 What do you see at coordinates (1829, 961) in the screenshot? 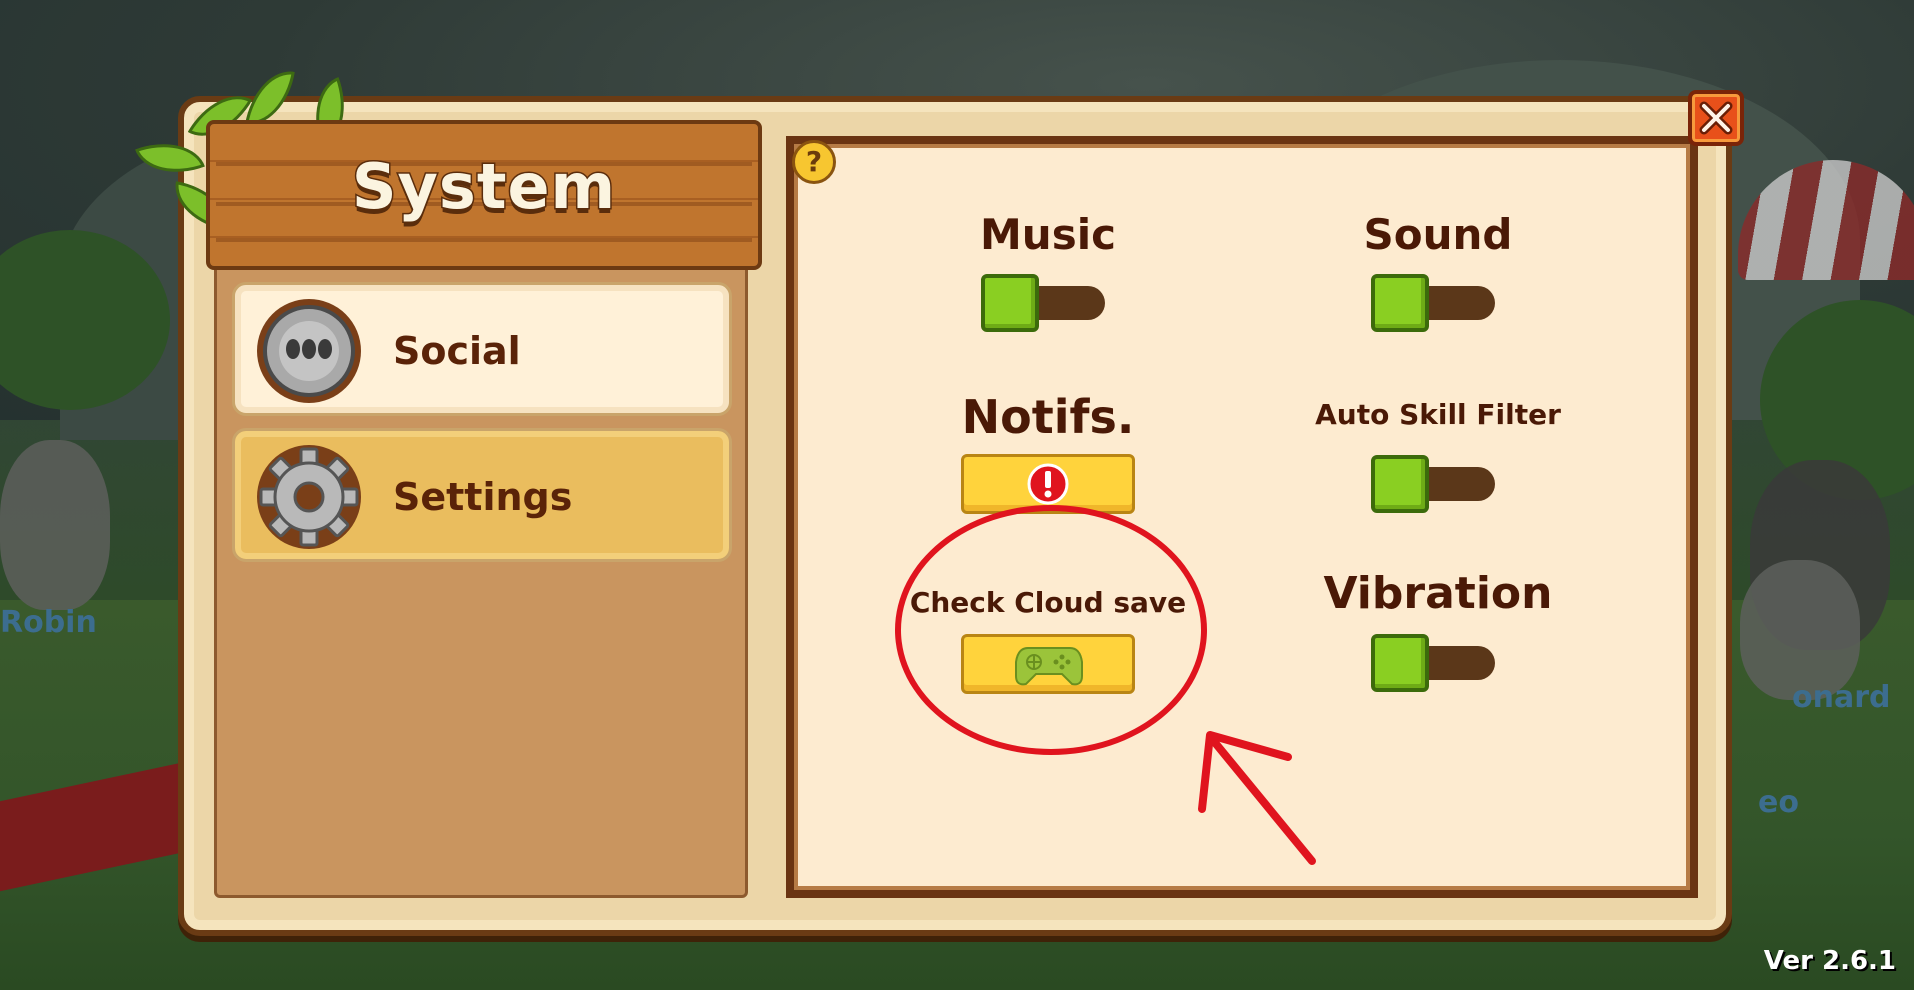
I see `version-label: Ver 2.6.1` at bounding box center [1829, 961].